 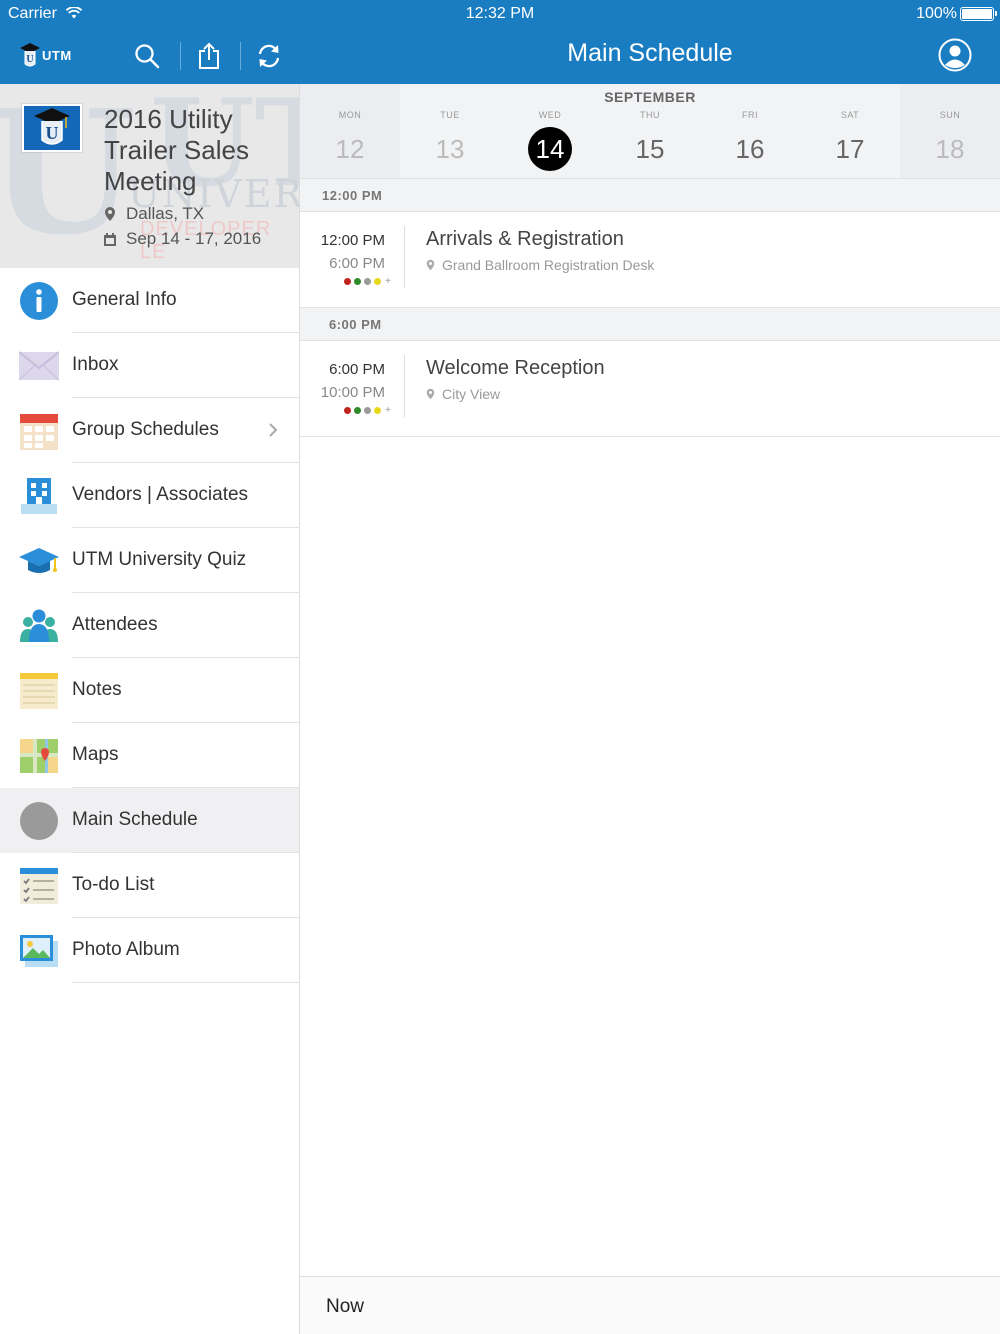 What do you see at coordinates (95, 754) in the screenshot?
I see `sidebar-item-label: Maps` at bounding box center [95, 754].